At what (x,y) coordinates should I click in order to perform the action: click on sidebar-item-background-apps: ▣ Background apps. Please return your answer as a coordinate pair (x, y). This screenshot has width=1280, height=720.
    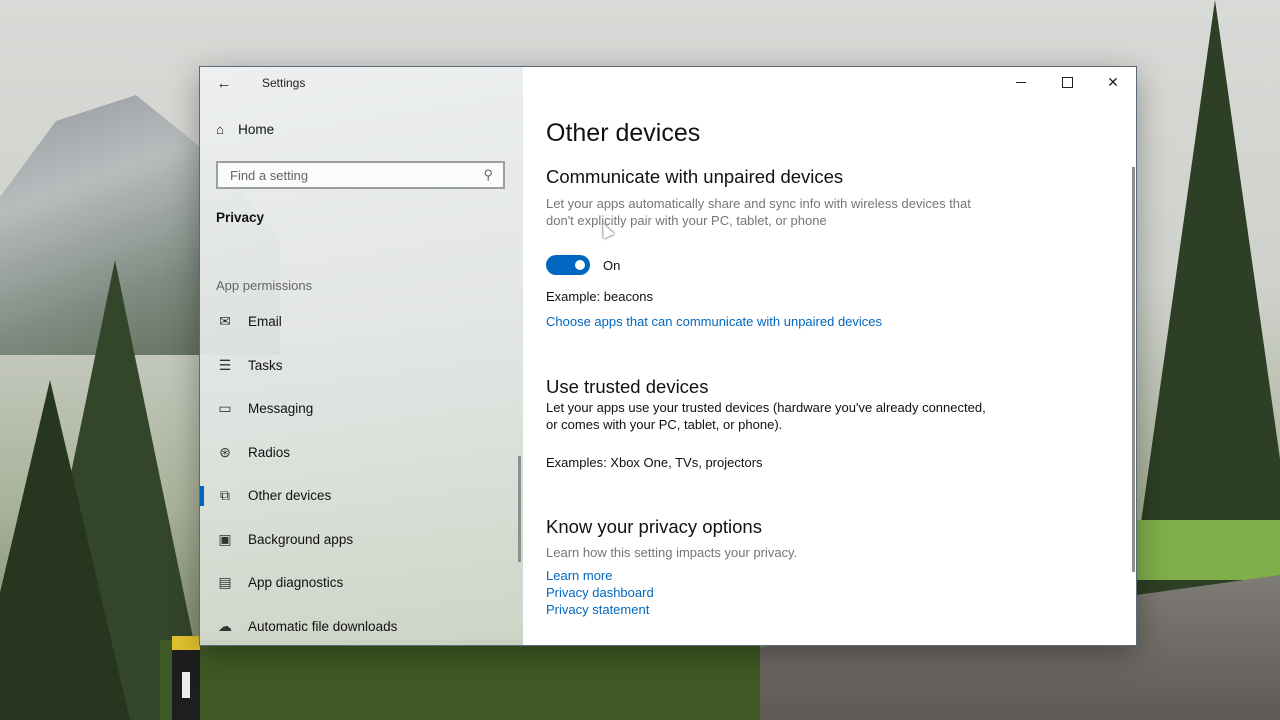
    Looking at the image, I should click on (361, 540).